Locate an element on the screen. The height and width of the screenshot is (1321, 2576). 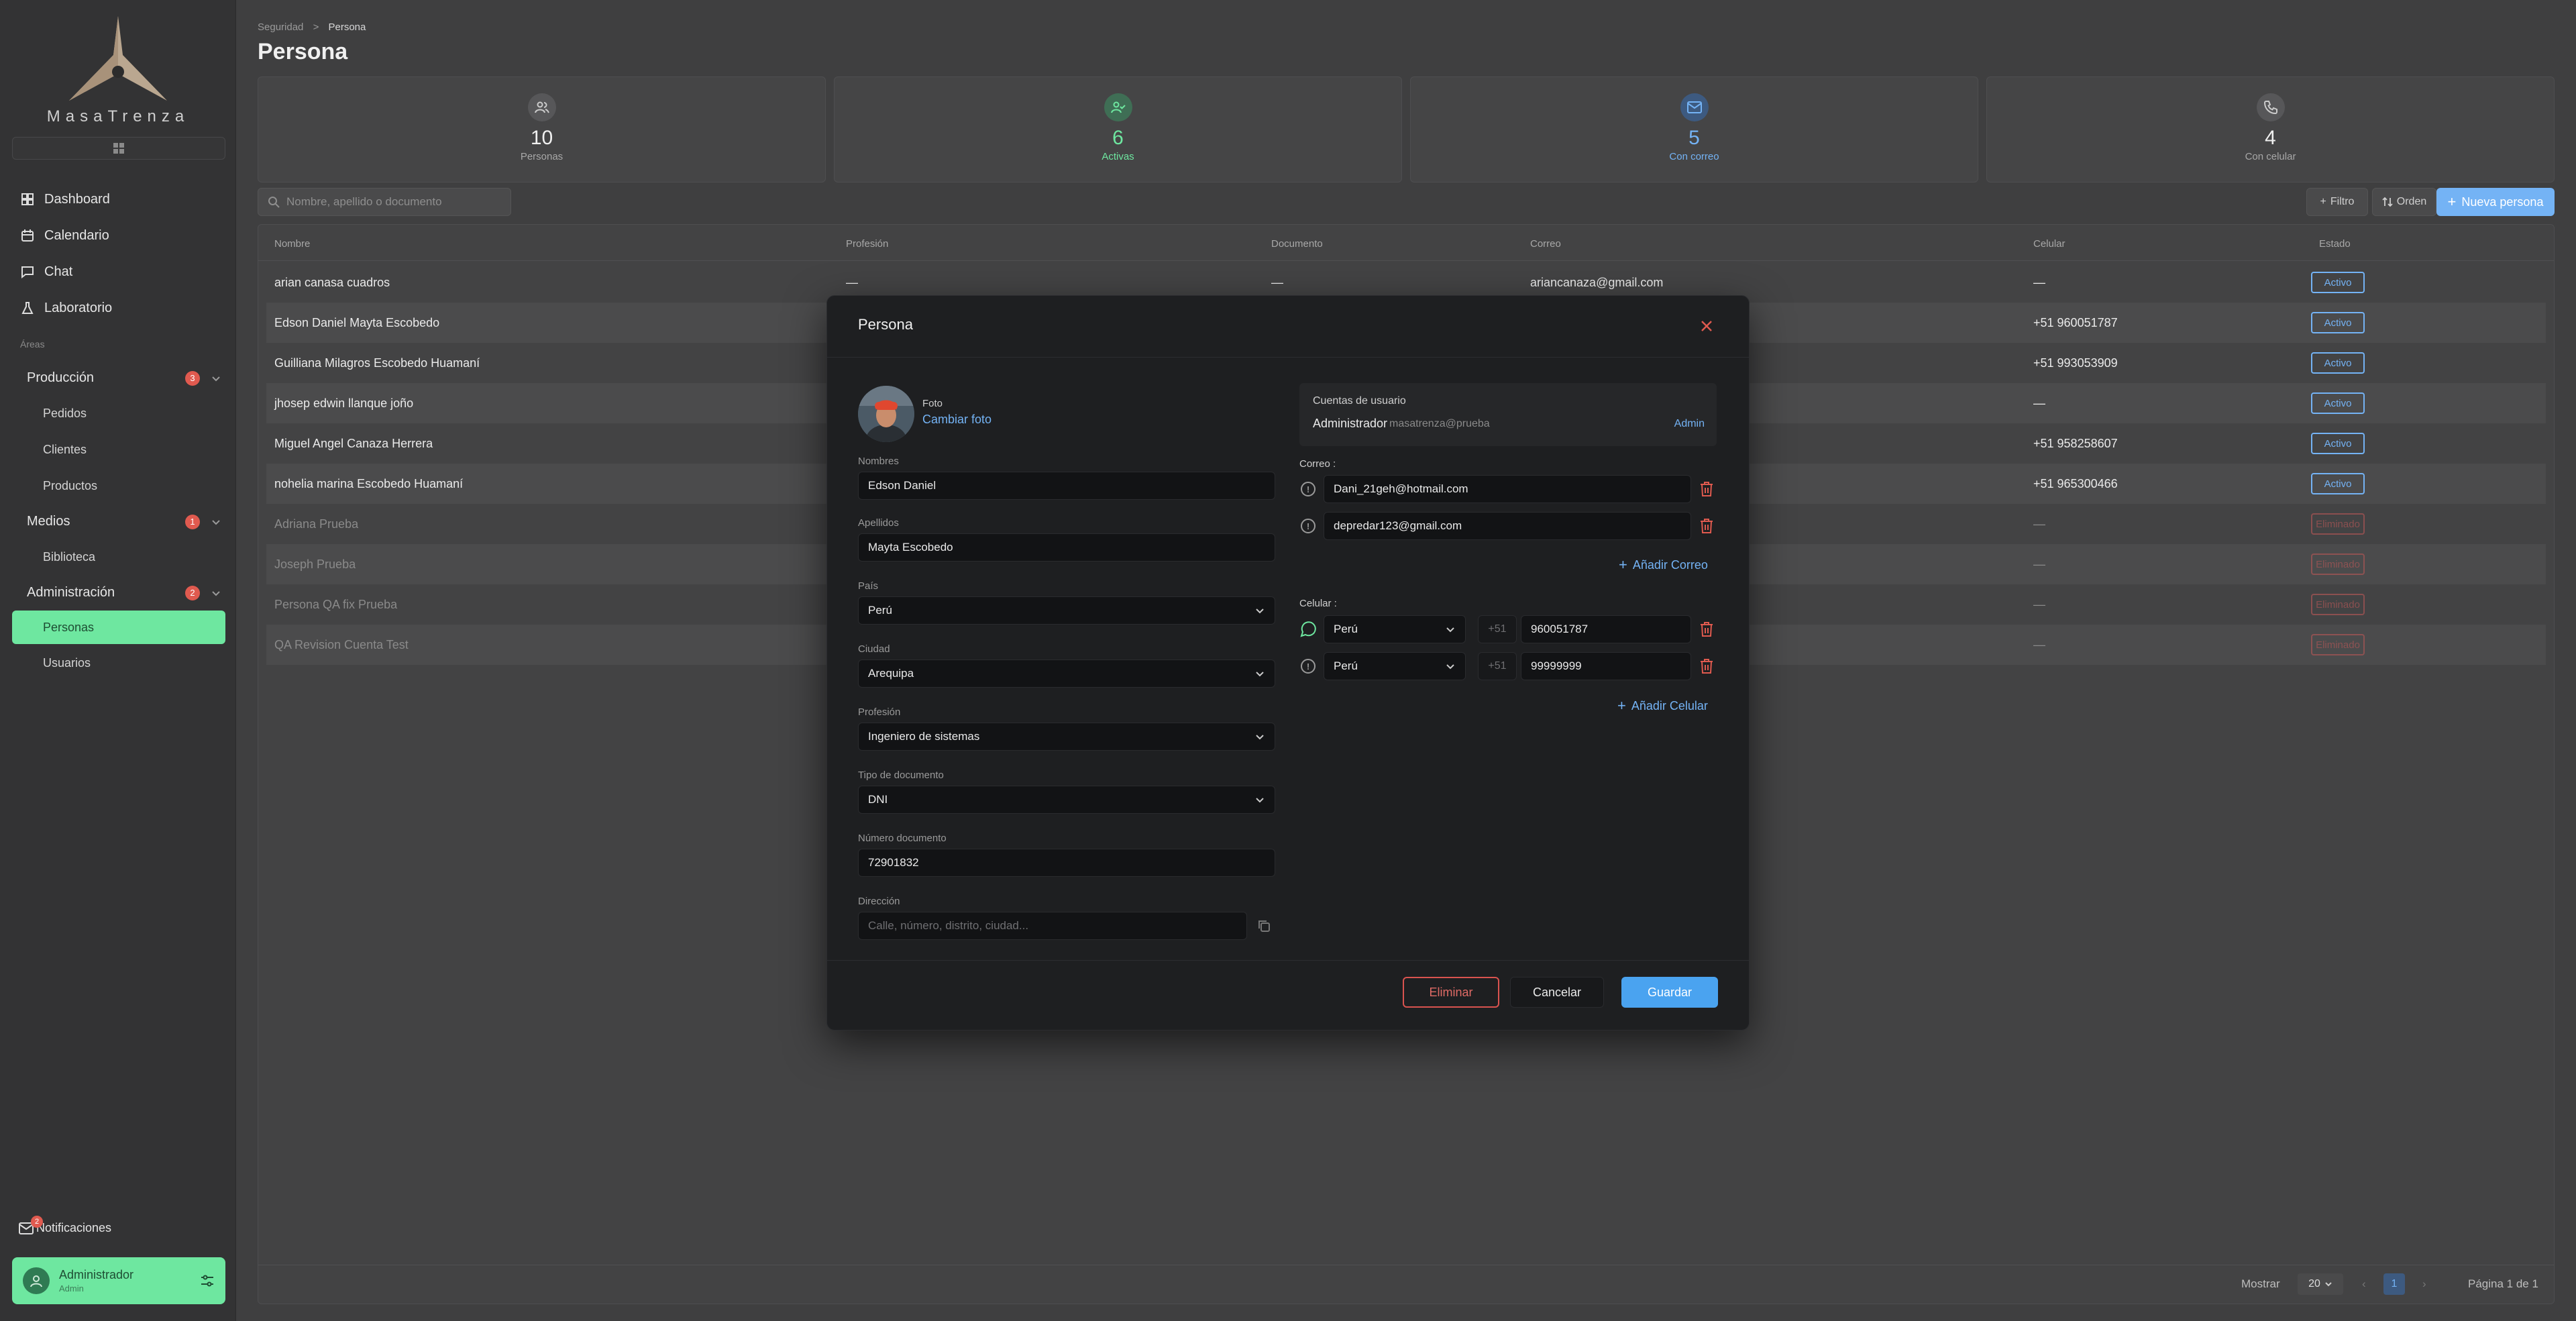
sidebar-item-productos: Productos is located at coordinates (70, 486).